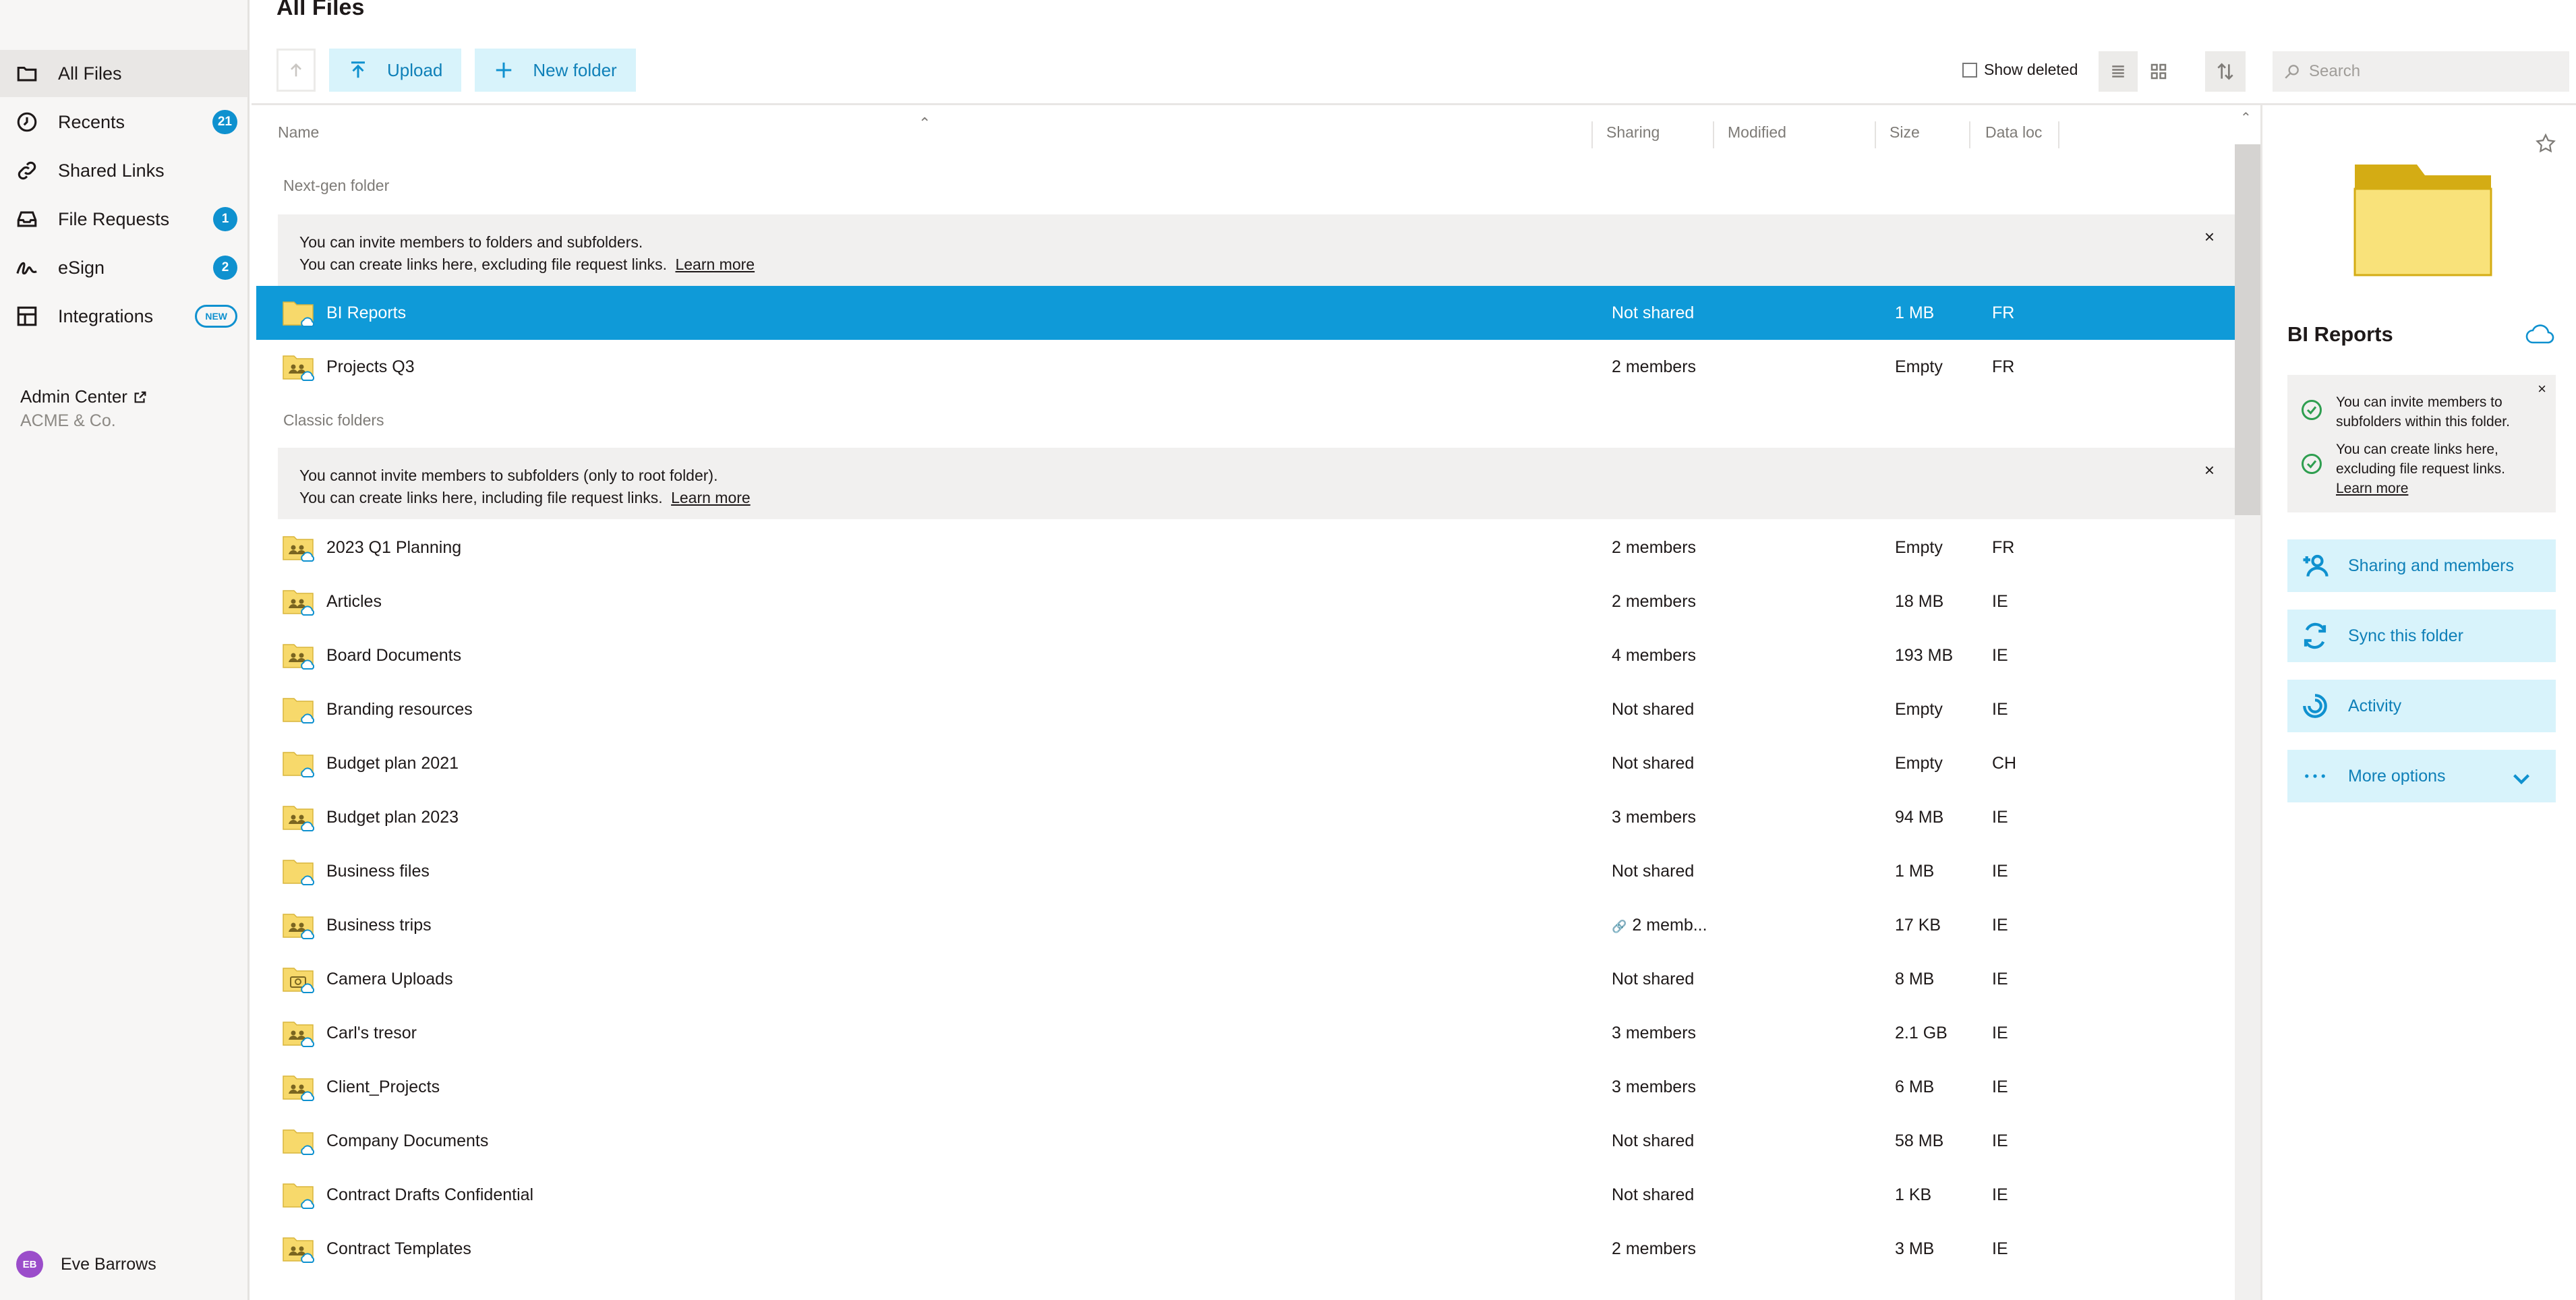  I want to click on sidebar-item-all-files: All Files, so click(124, 74).